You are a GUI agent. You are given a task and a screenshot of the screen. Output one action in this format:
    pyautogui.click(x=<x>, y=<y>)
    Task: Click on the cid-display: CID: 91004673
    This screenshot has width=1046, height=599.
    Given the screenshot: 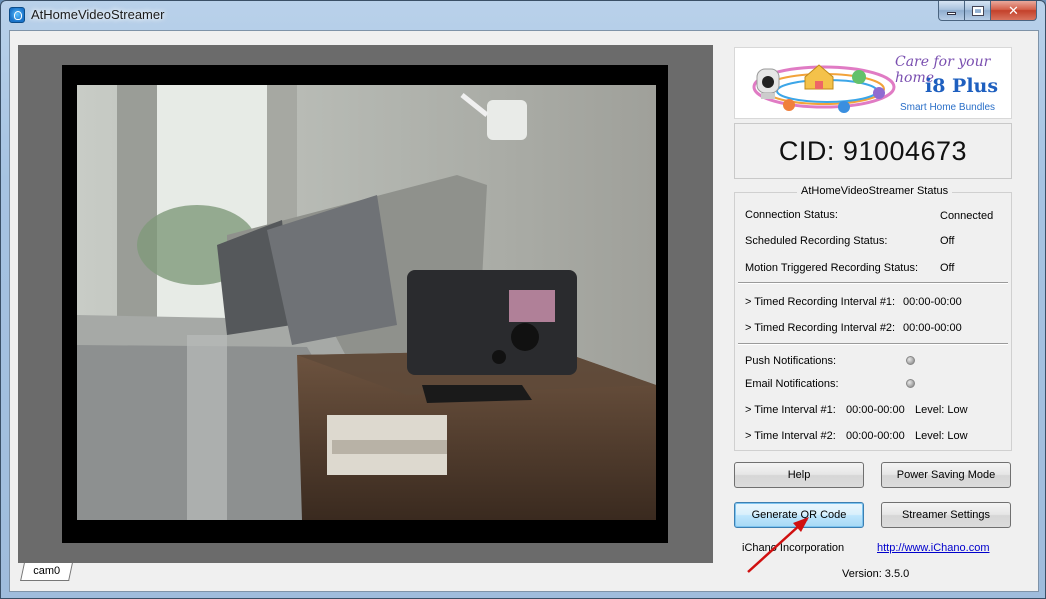 What is the action you would take?
    pyautogui.click(x=873, y=151)
    